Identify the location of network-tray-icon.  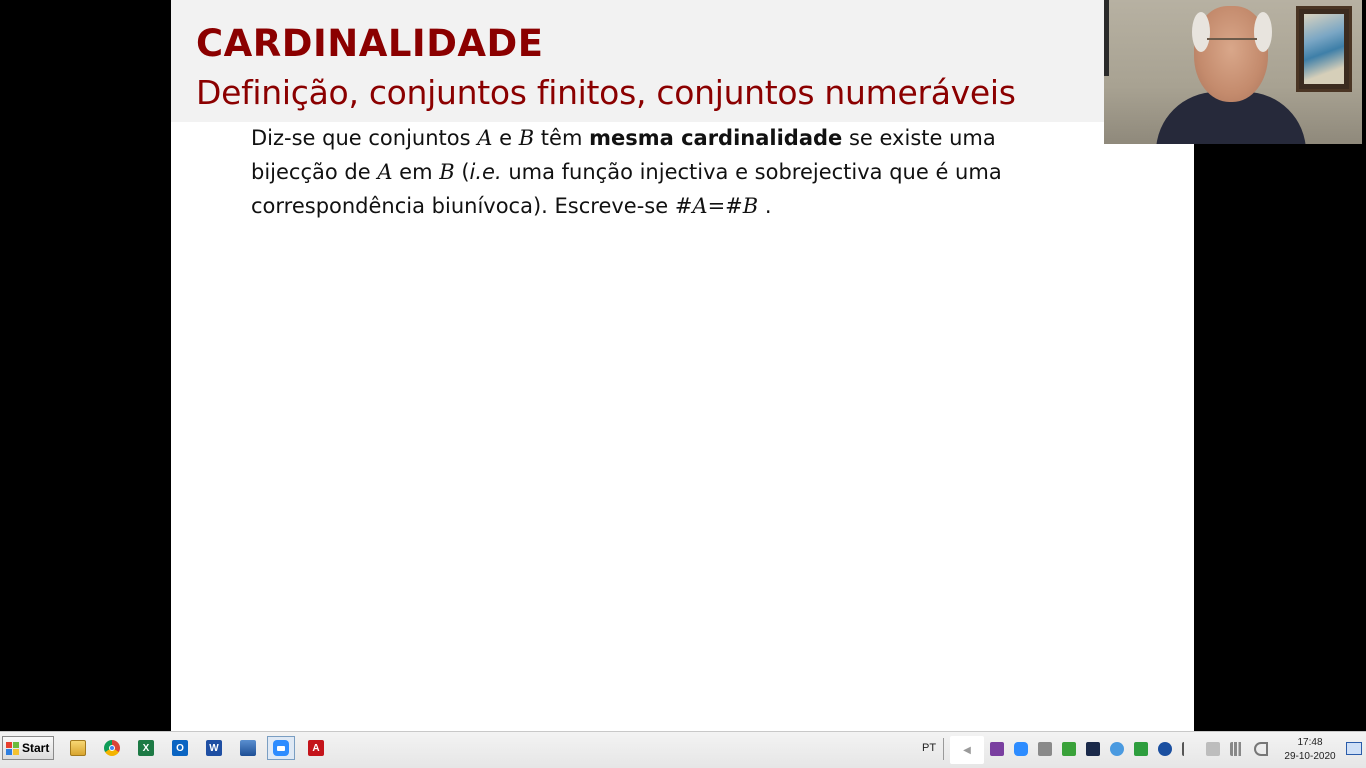
(1045, 749).